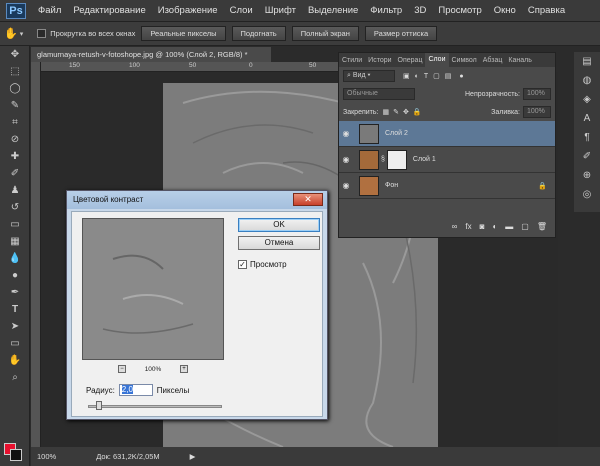 The width and height of the screenshot is (600, 466). What do you see at coordinates (587, 175) in the screenshot?
I see `channels-panel-icon: ⊕` at bounding box center [587, 175].